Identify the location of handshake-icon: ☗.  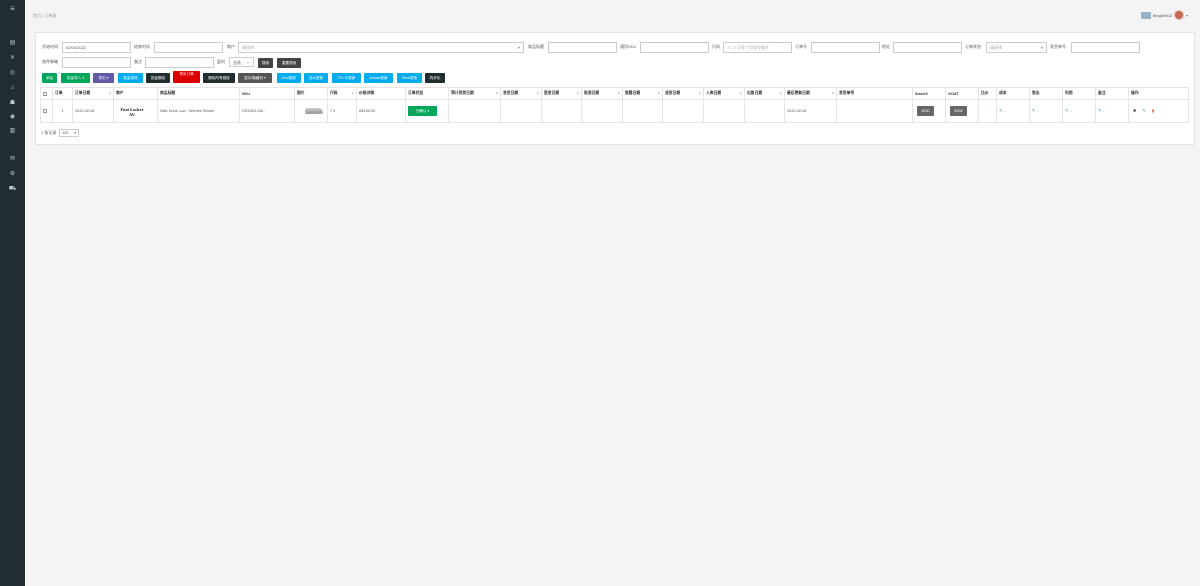
(12, 103).